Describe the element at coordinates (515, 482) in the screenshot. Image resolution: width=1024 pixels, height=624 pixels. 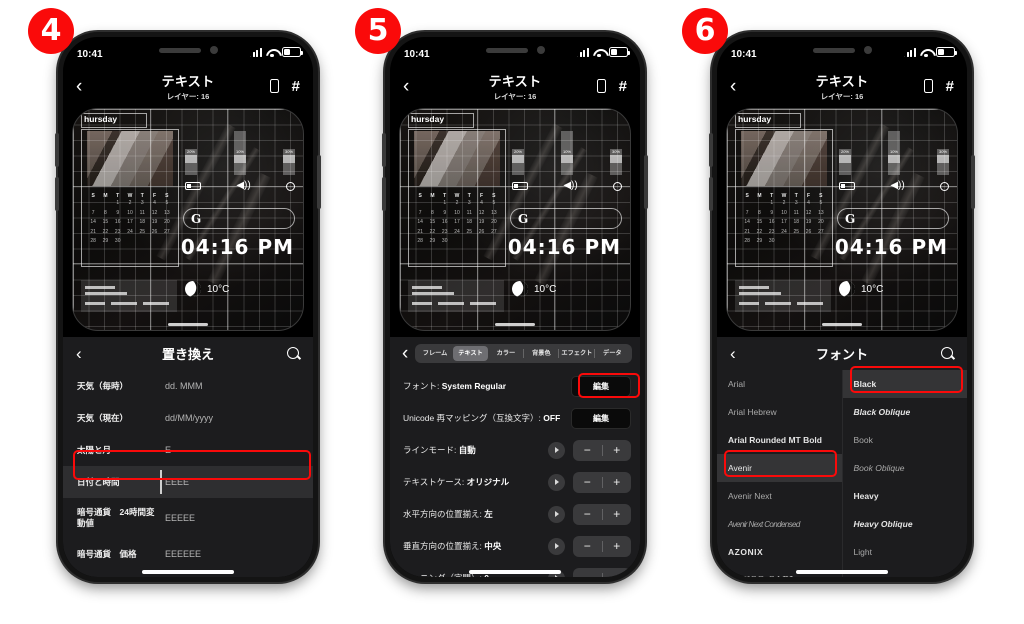
I see `setting-row-text-case: テキストケース: オリジナル − +` at that location.